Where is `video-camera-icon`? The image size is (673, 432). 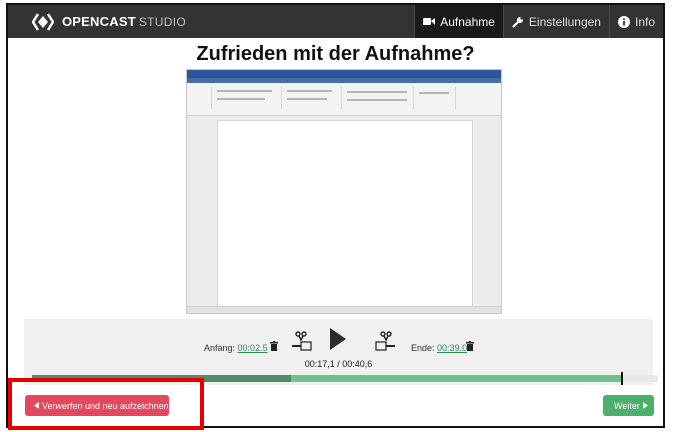
video-camera-icon is located at coordinates (429, 21).